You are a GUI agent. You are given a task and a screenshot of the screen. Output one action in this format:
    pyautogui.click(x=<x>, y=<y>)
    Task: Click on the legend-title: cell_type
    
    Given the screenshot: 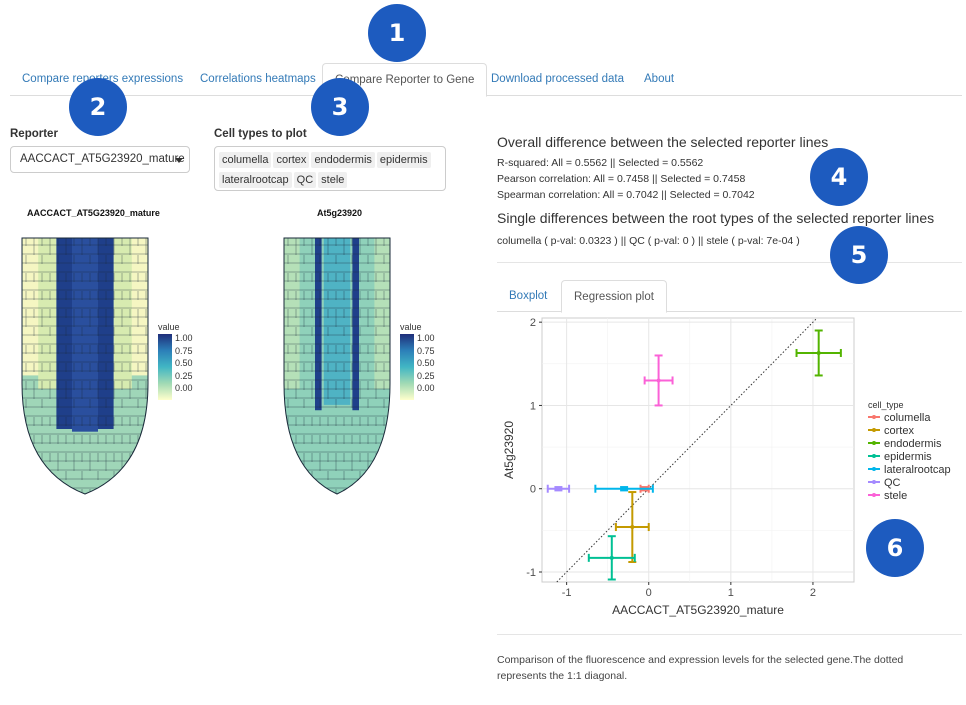 What is the action you would take?
    pyautogui.click(x=886, y=405)
    